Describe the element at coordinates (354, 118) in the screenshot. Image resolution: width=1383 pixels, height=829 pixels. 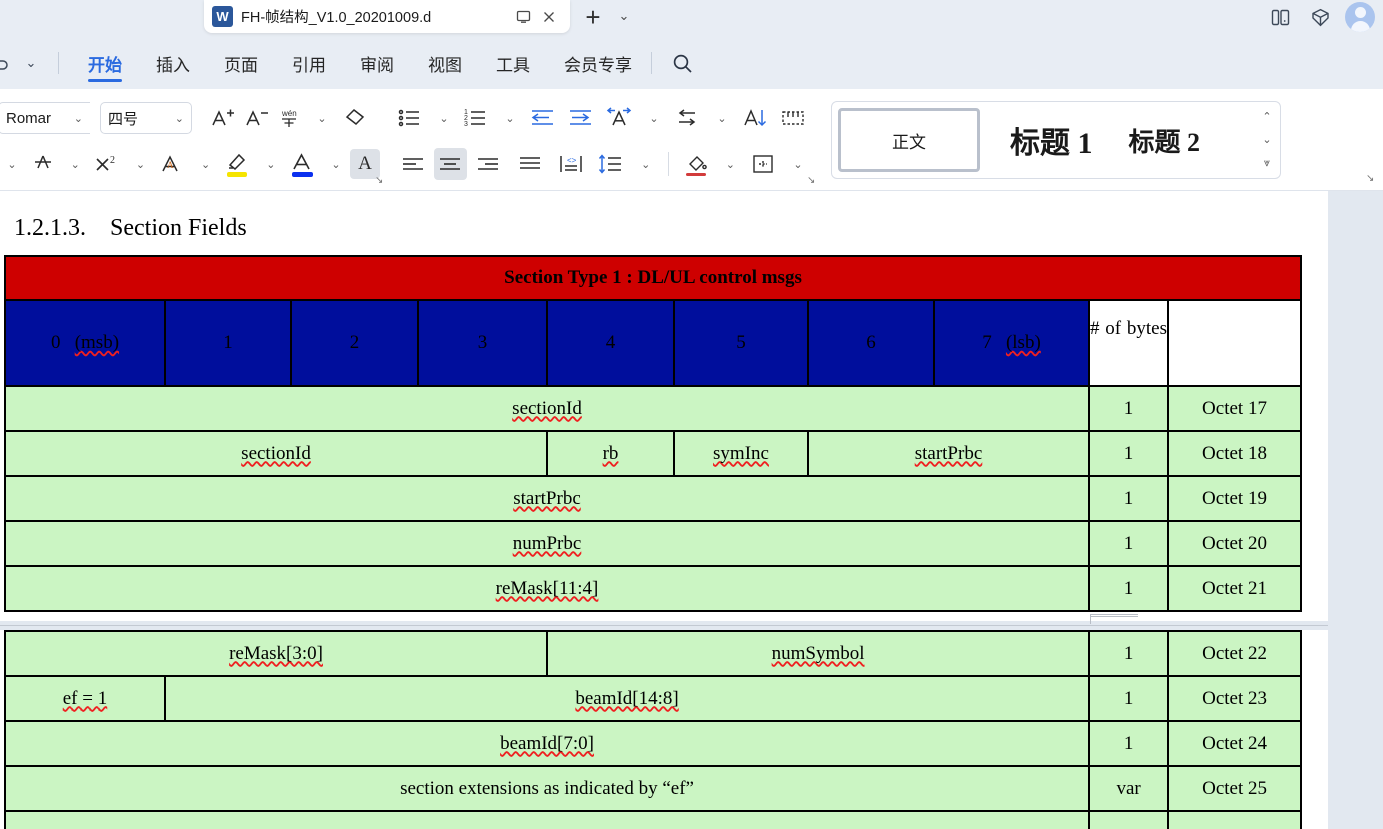
I see `clear-formatting-button` at that location.